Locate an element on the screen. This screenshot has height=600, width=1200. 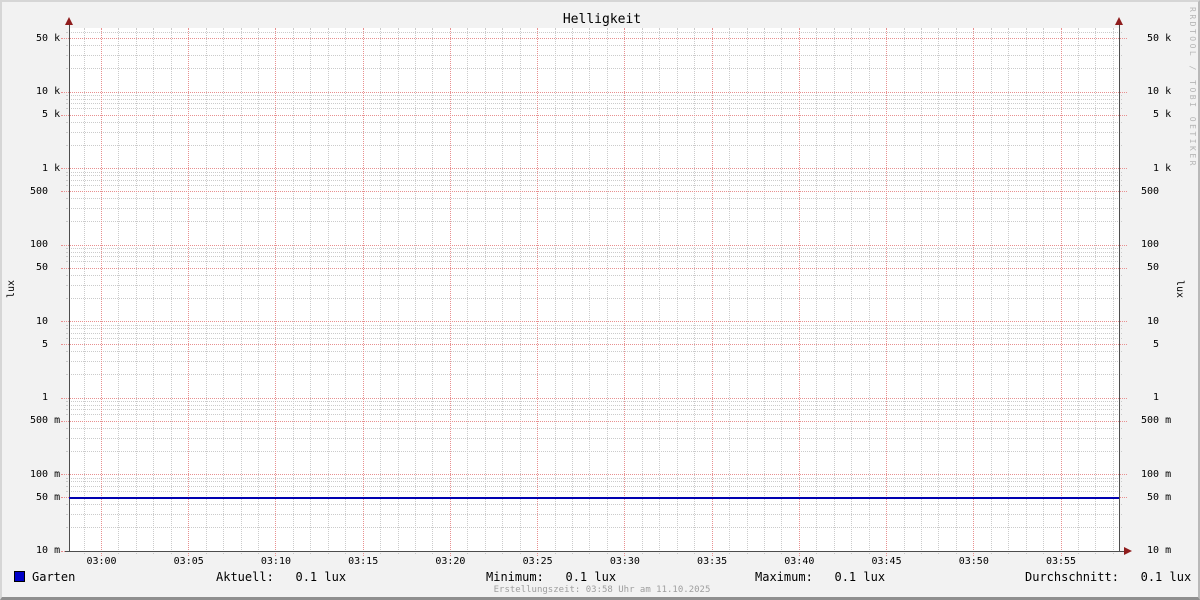
y-tick-label-left: 100 m is located at coordinates (42, 474).